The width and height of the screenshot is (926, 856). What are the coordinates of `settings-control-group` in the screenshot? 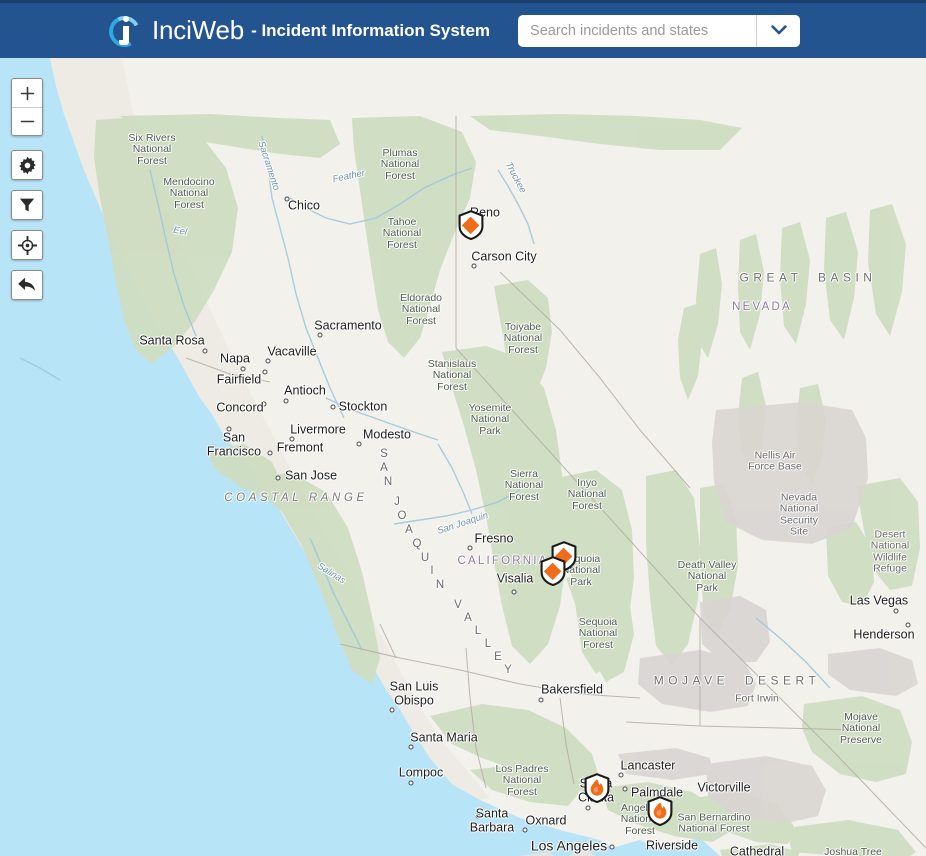 It's located at (27, 165).